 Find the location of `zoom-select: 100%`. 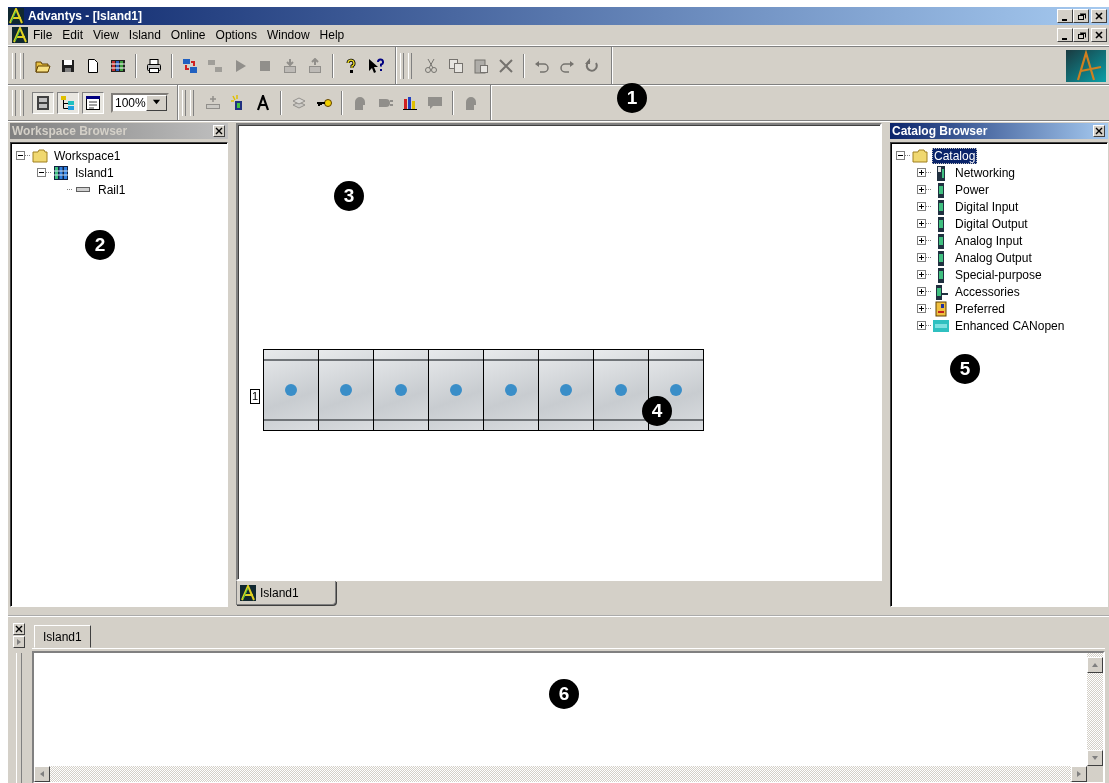

zoom-select: 100% is located at coordinates (140, 102).